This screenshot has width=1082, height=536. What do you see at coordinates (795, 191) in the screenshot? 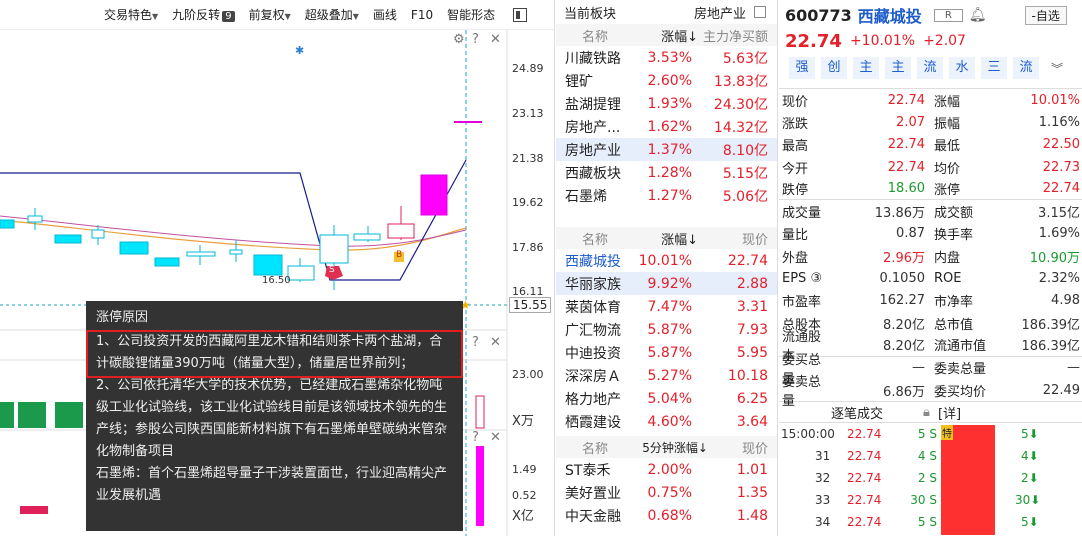
I see `label: 跌停` at bounding box center [795, 191].